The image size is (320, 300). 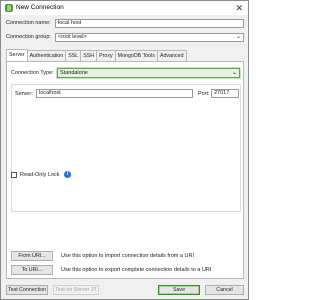 What do you see at coordinates (148, 73) in the screenshot?
I see `connection-type-select: Standalone ⌄` at bounding box center [148, 73].